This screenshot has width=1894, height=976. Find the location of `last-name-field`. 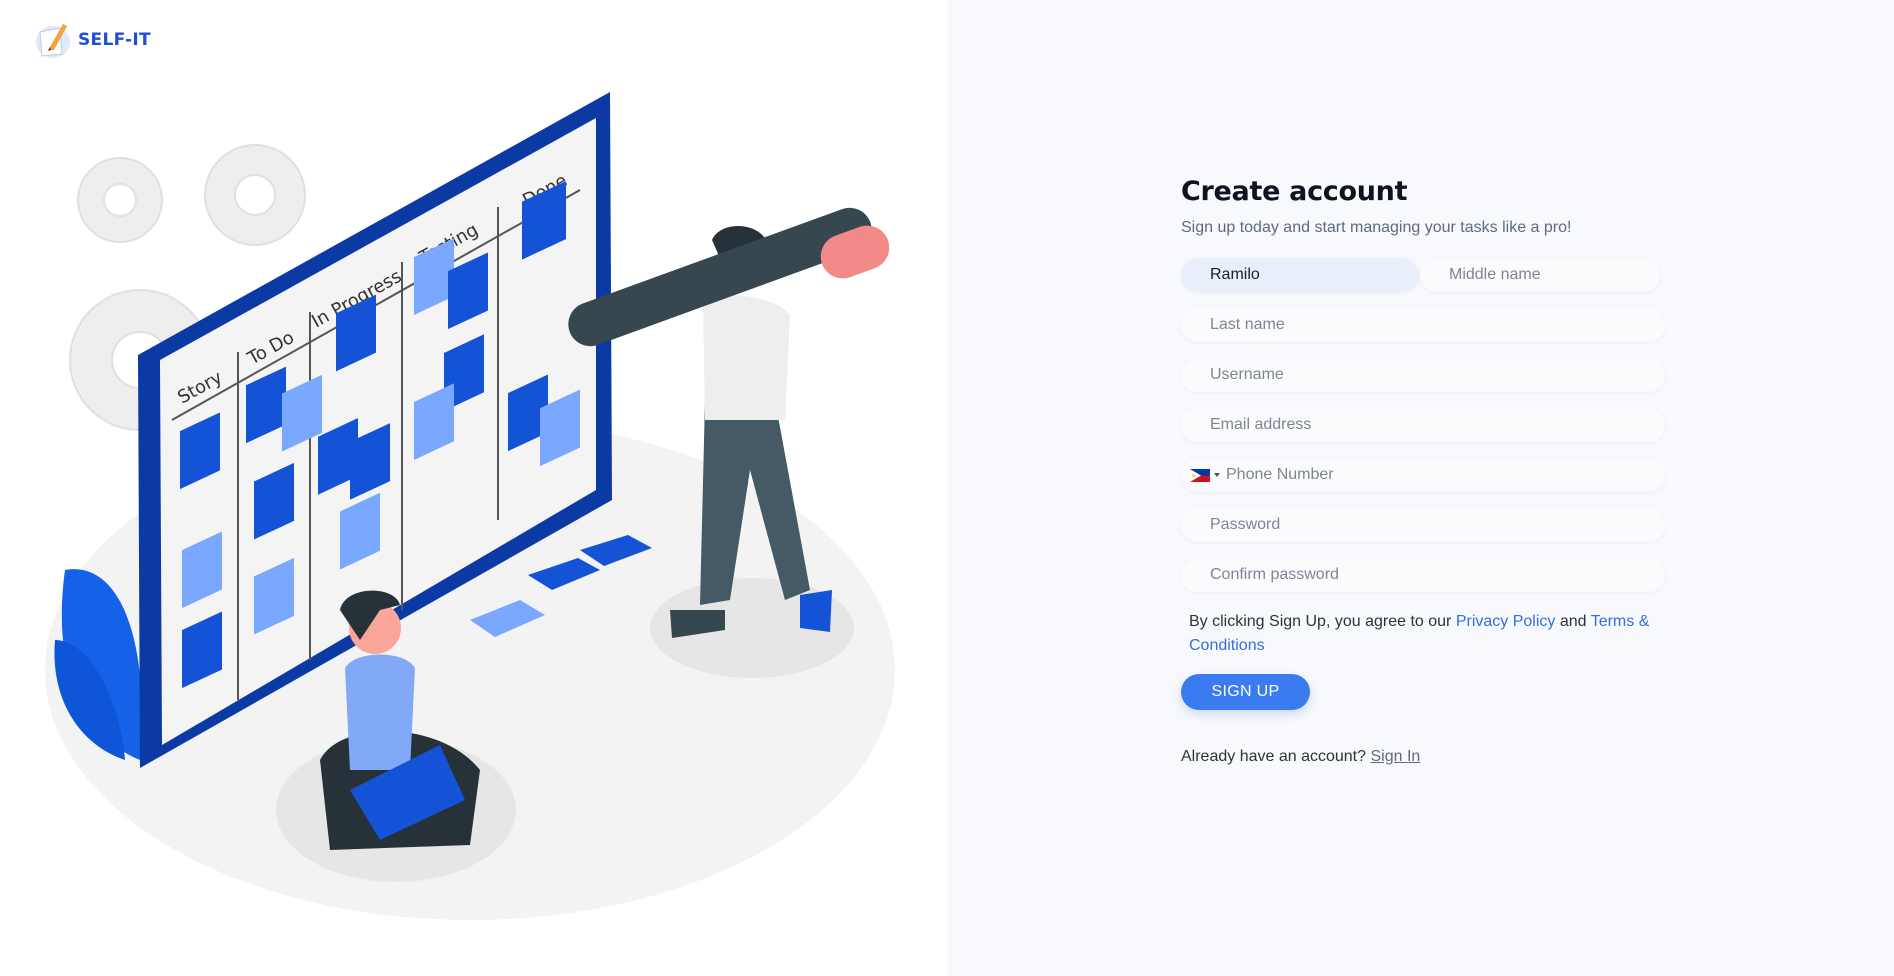

last-name-field is located at coordinates (1423, 325).